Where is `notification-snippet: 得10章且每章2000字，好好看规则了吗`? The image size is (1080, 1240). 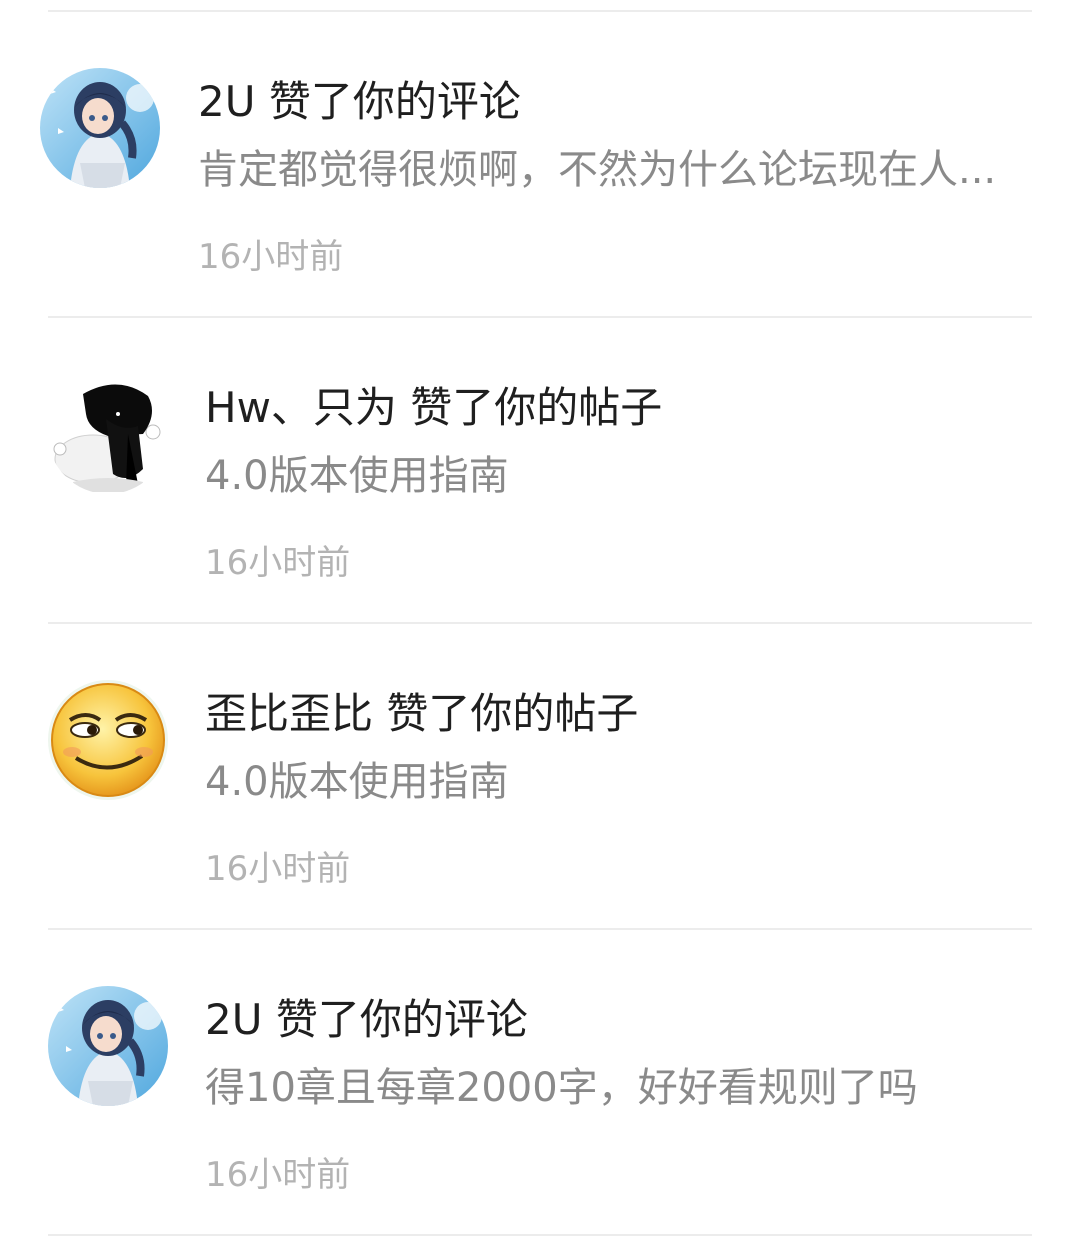
notification-snippet: 得10章且每章2000字，好好看规则了吗 is located at coordinates (561, 1088).